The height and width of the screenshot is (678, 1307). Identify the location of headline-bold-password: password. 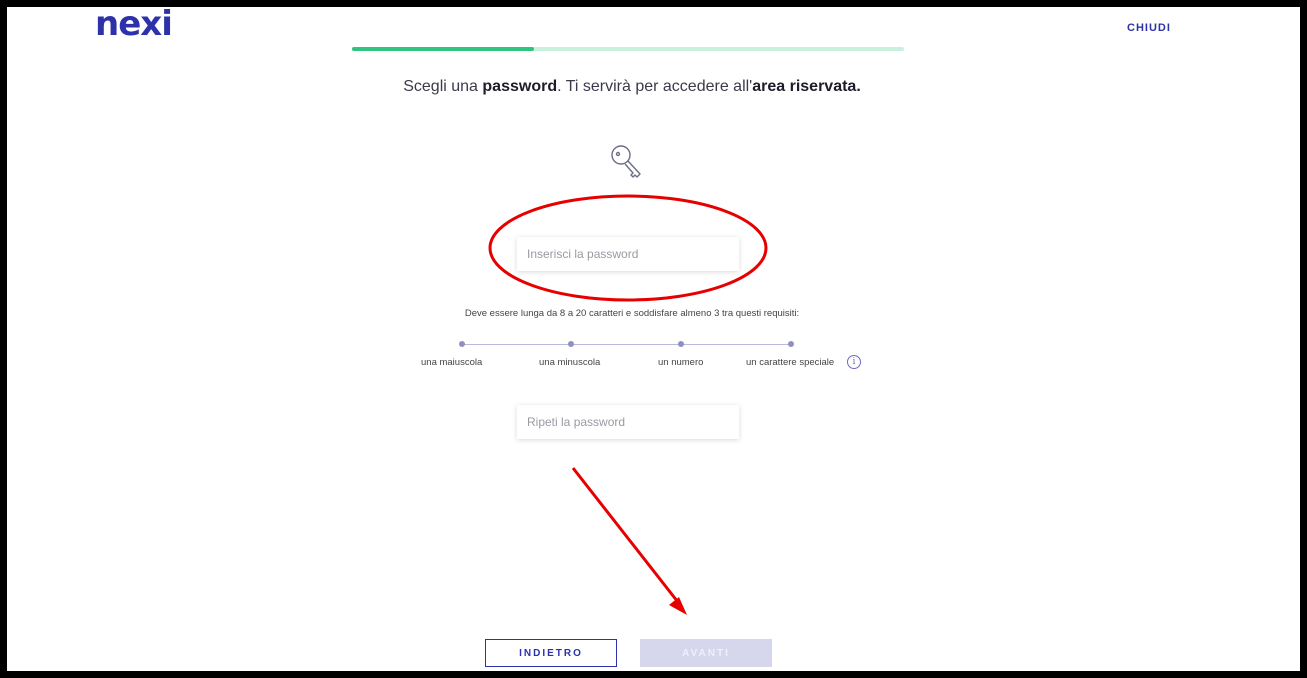
(520, 86).